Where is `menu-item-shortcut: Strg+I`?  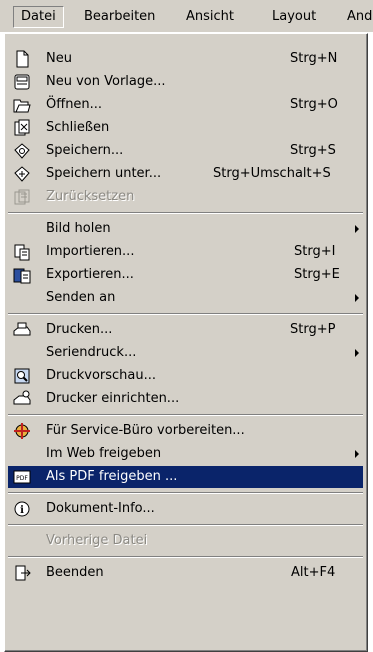
menu-item-shortcut: Strg+I is located at coordinates (315, 251).